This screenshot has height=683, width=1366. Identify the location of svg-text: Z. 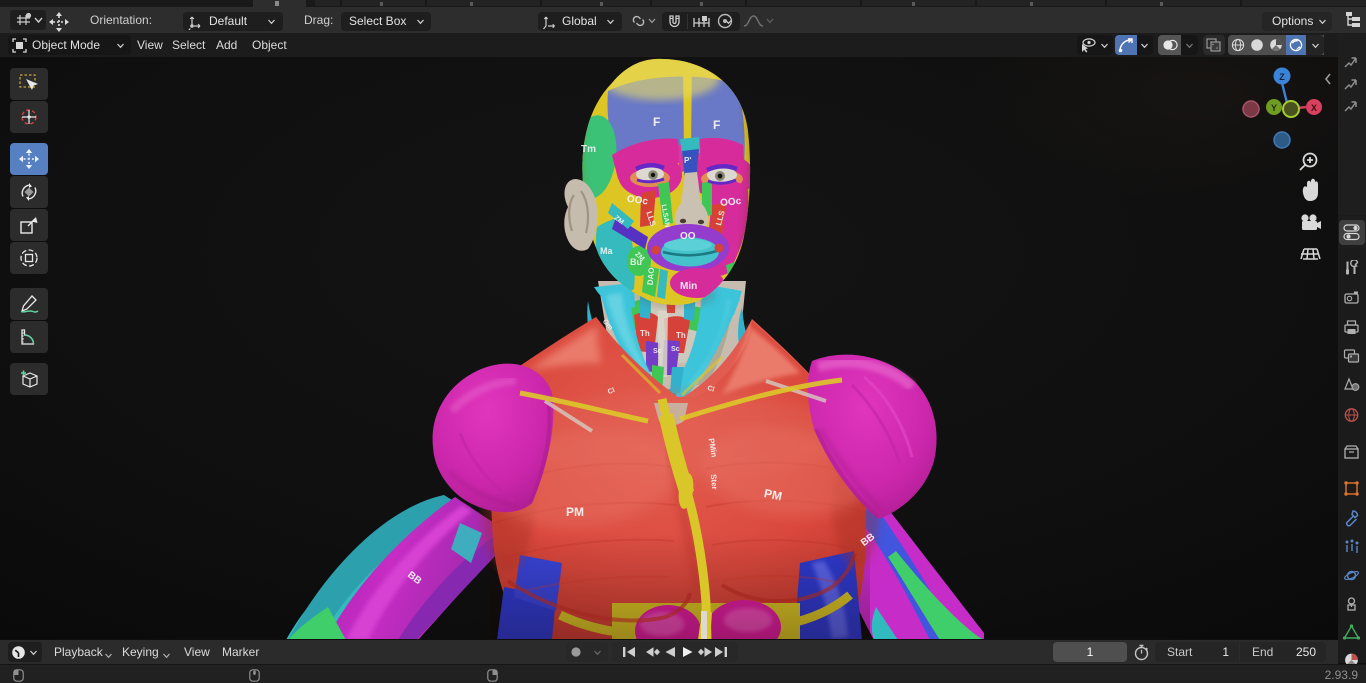
(1282, 77).